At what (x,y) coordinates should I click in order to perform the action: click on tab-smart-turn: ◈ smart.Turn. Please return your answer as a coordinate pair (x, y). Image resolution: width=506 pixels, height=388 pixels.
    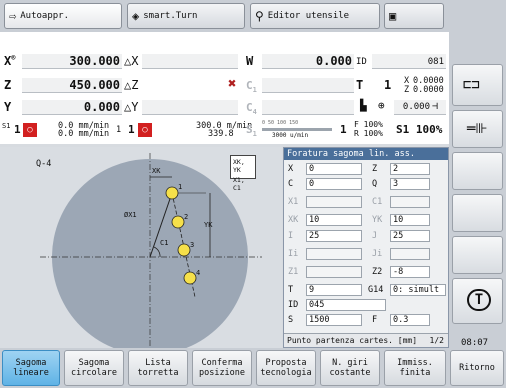
    Looking at the image, I should click on (186, 16).